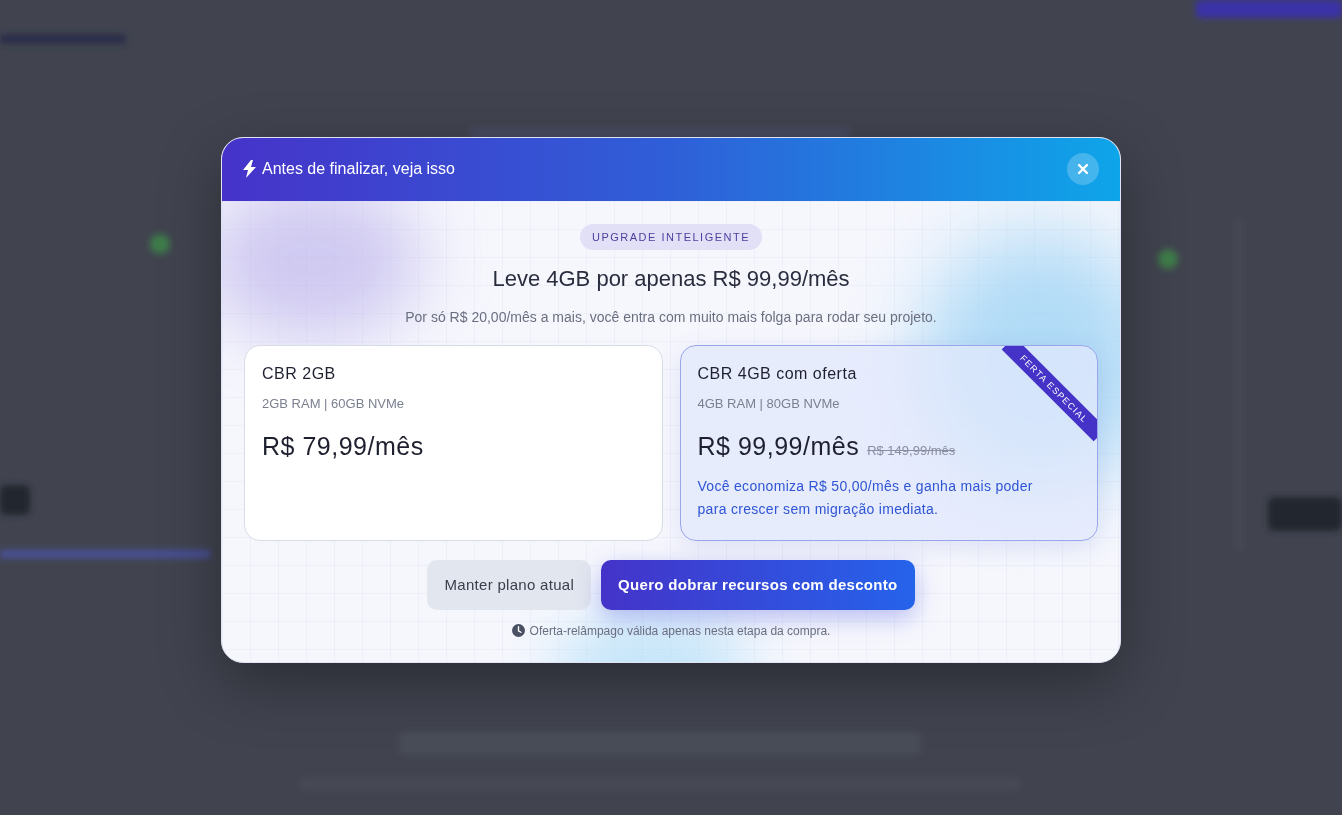 This screenshot has width=1342, height=815. I want to click on old-price: R$ 149,99/mês, so click(911, 450).